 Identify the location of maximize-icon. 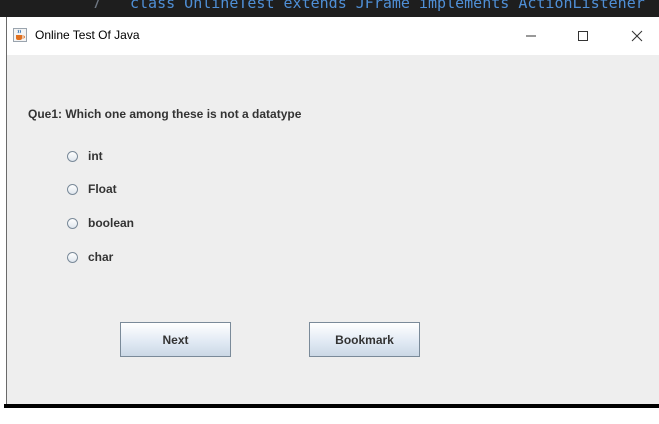
(583, 36).